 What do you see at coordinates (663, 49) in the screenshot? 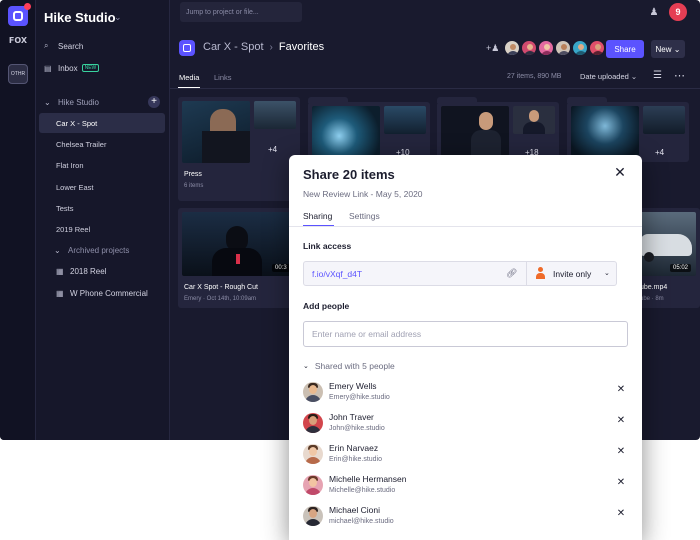
I see `new-button-label: New` at bounding box center [663, 49].